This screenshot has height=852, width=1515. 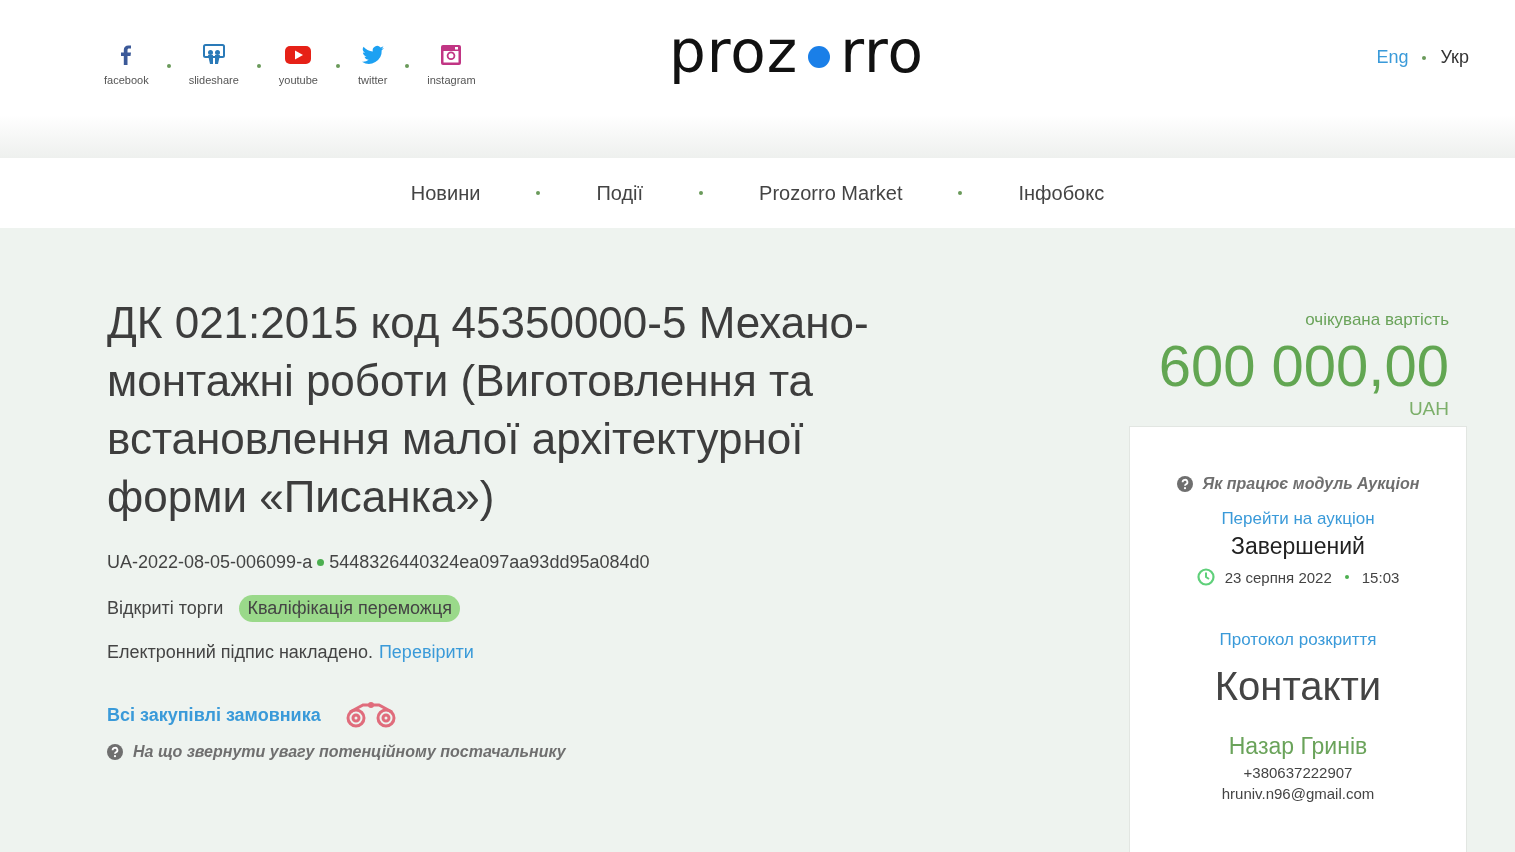 What do you see at coordinates (1298, 772) in the screenshot?
I see `contact-phone: +380637222907` at bounding box center [1298, 772].